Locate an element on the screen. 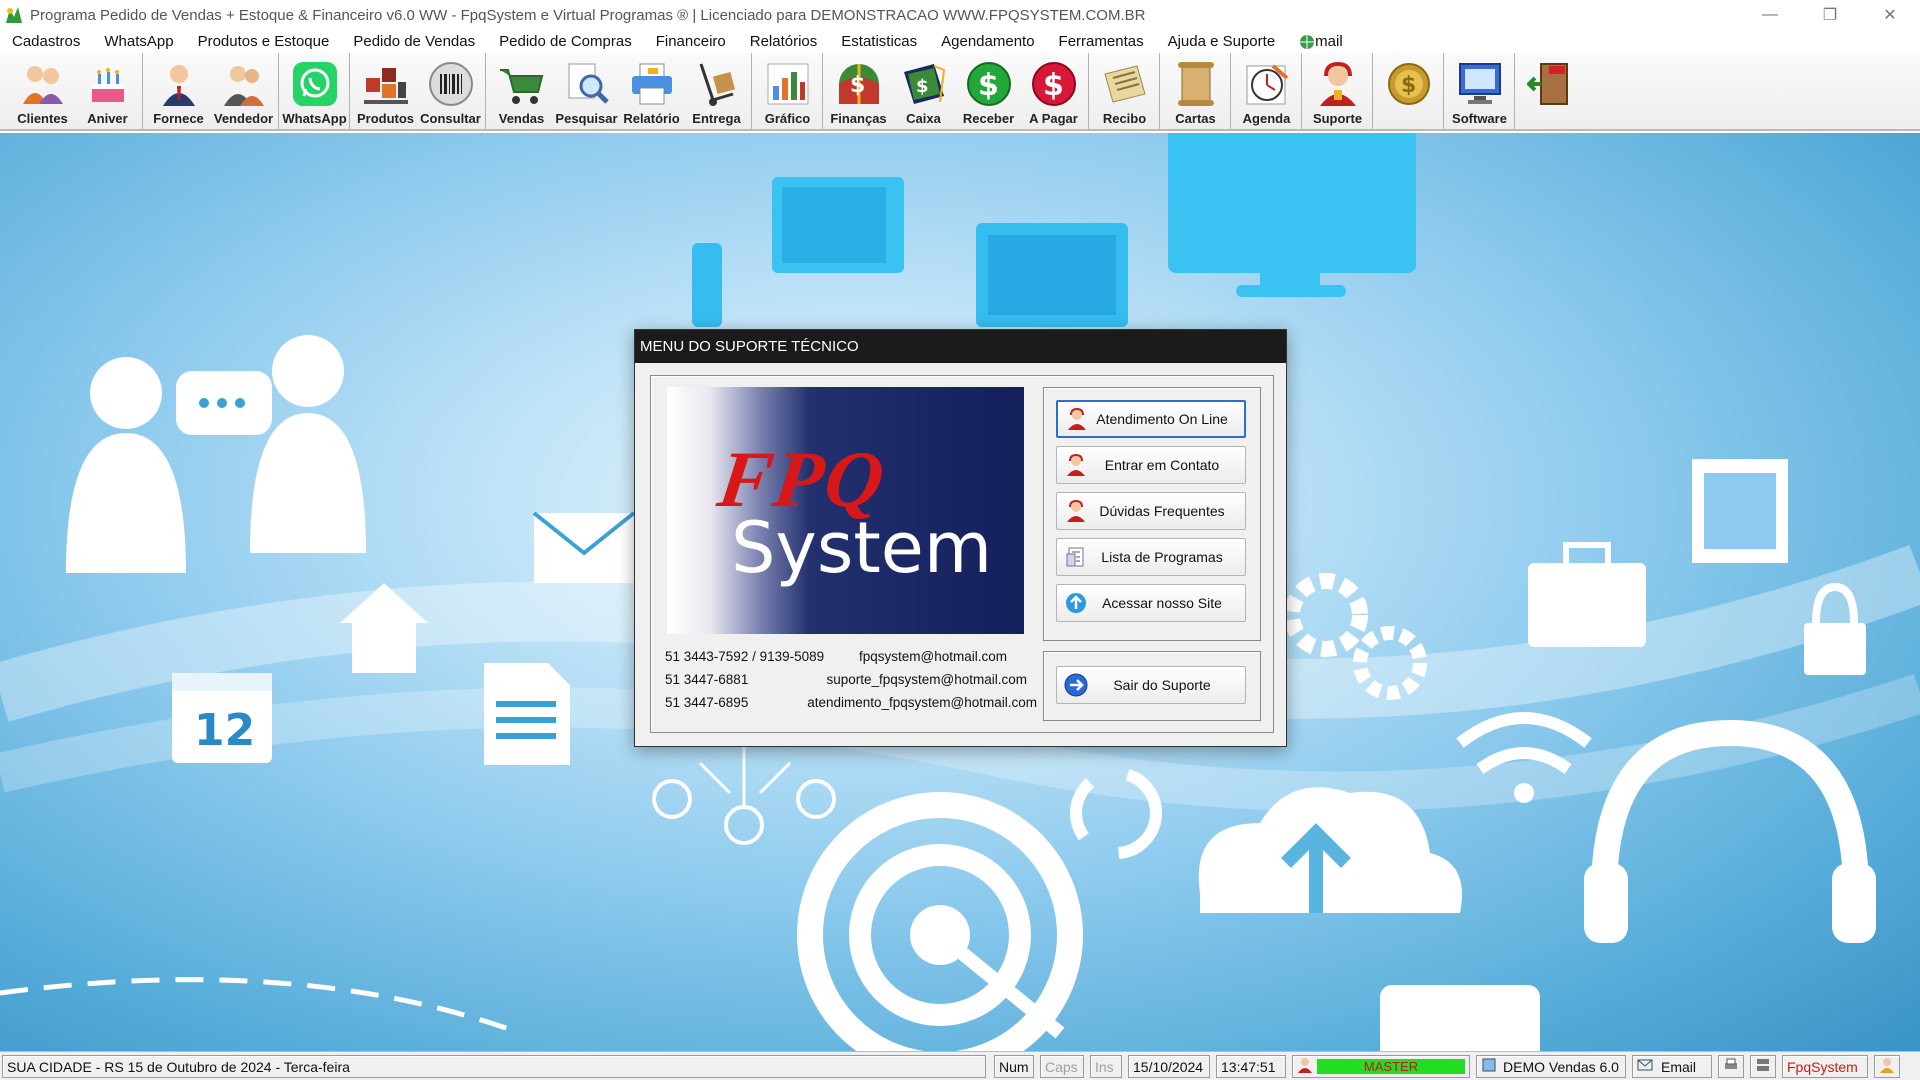  toolbar-produtos-button: Produtos is located at coordinates (385, 91).